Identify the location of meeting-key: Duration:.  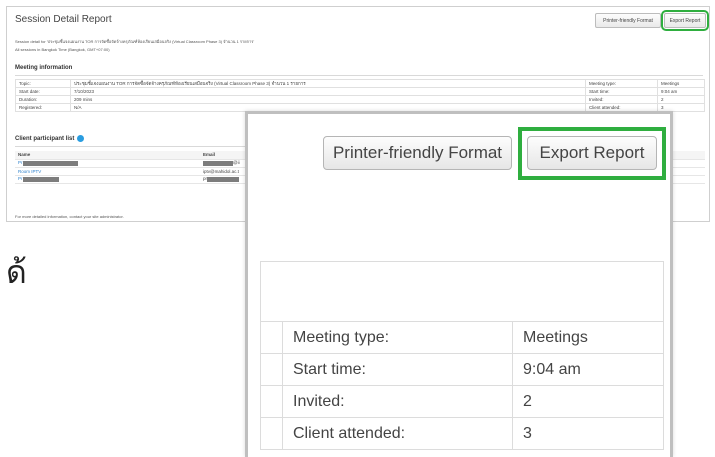
(43, 99).